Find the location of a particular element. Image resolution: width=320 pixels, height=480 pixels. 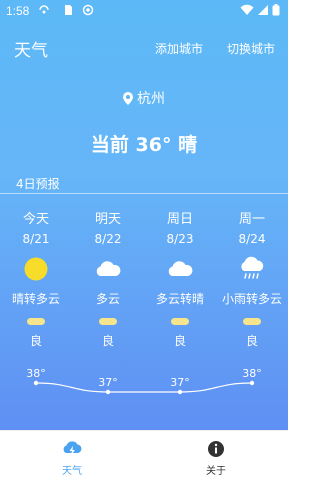

data-saver-icon is located at coordinates (88, 10).